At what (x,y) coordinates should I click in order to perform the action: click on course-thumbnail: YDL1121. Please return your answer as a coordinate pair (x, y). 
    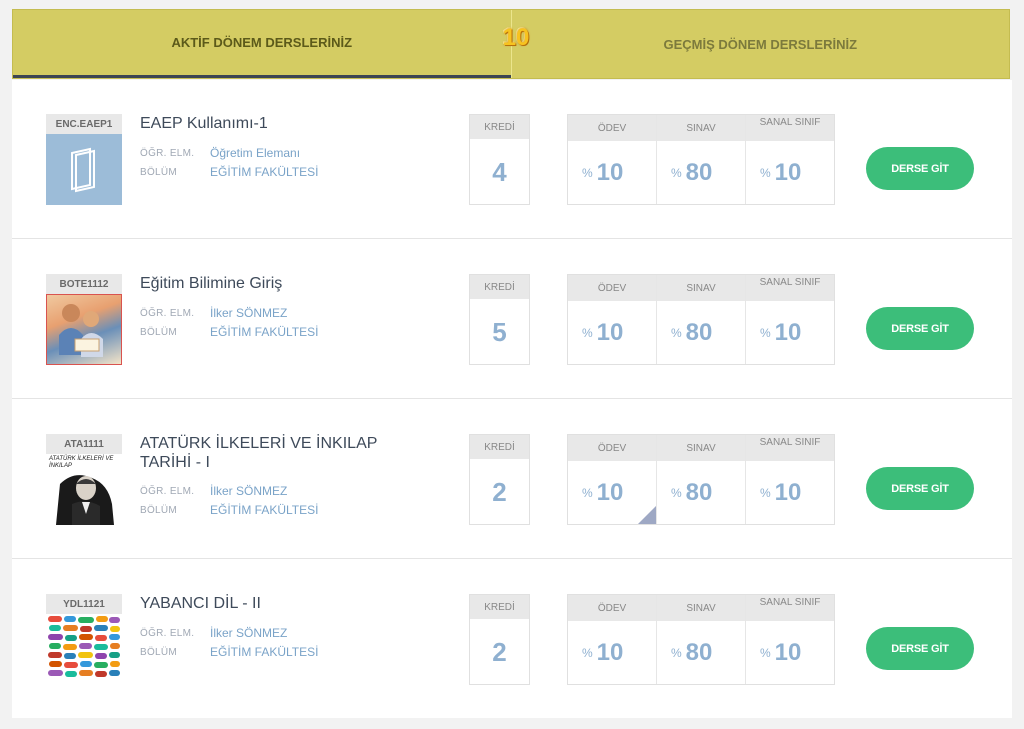
    Looking at the image, I should click on (84, 639).